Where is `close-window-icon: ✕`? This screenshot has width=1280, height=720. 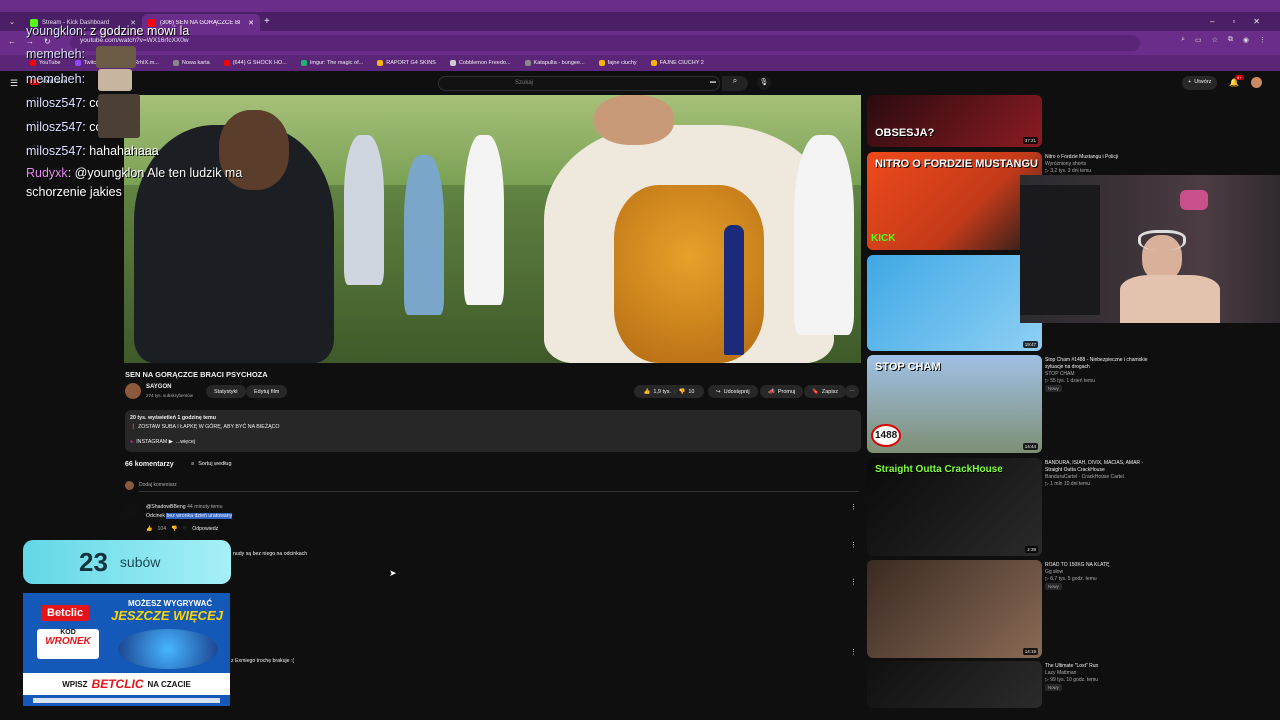 close-window-icon: ✕ is located at coordinates (1256, 21).